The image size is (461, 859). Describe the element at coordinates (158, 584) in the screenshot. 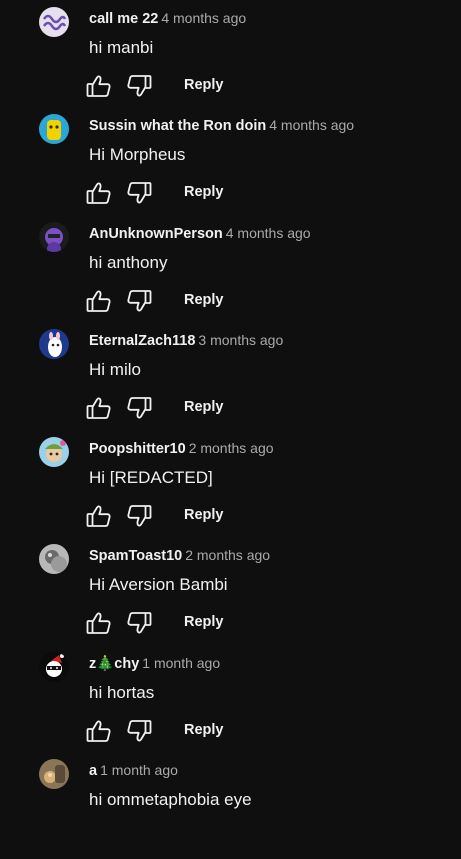

I see `comment-text: Hi Aversion Bambi` at that location.